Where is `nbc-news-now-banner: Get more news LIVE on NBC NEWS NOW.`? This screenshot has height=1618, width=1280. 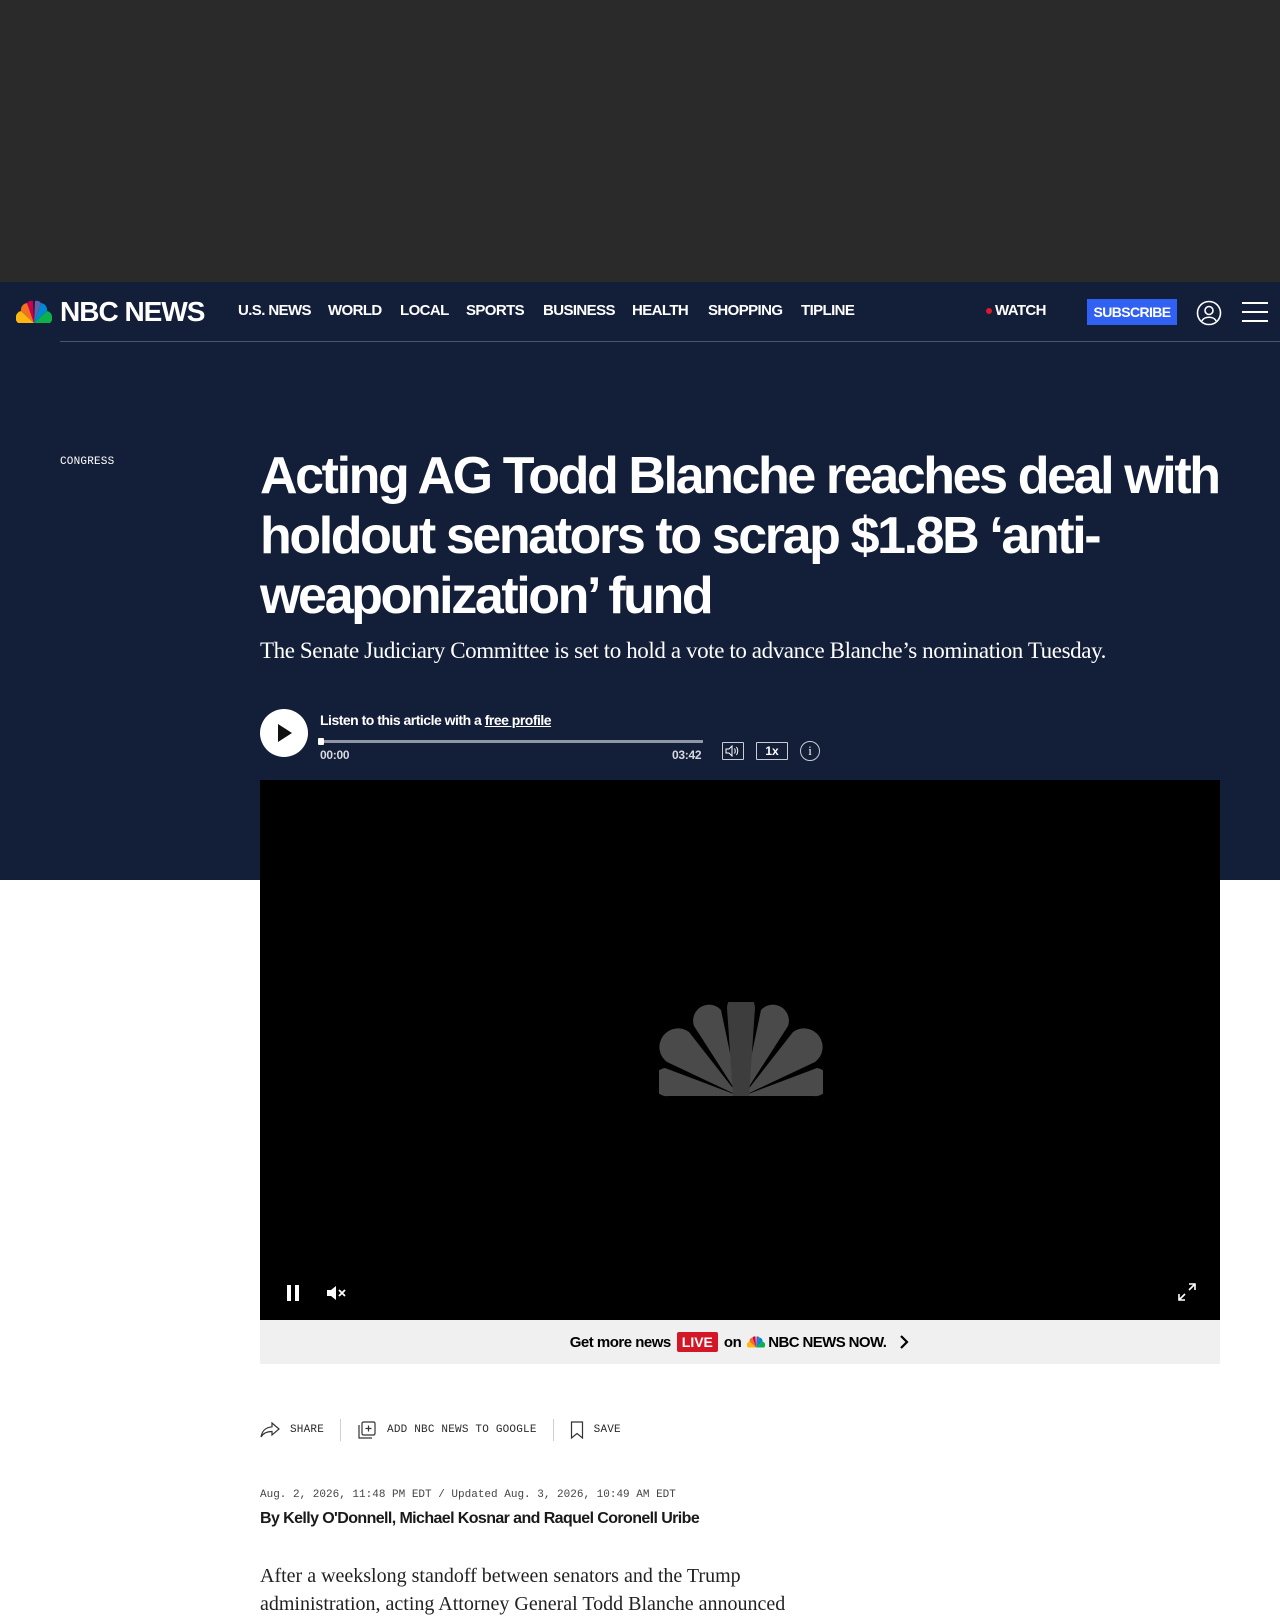 nbc-news-now-banner: Get more news LIVE on NBC NEWS NOW. is located at coordinates (740, 1342).